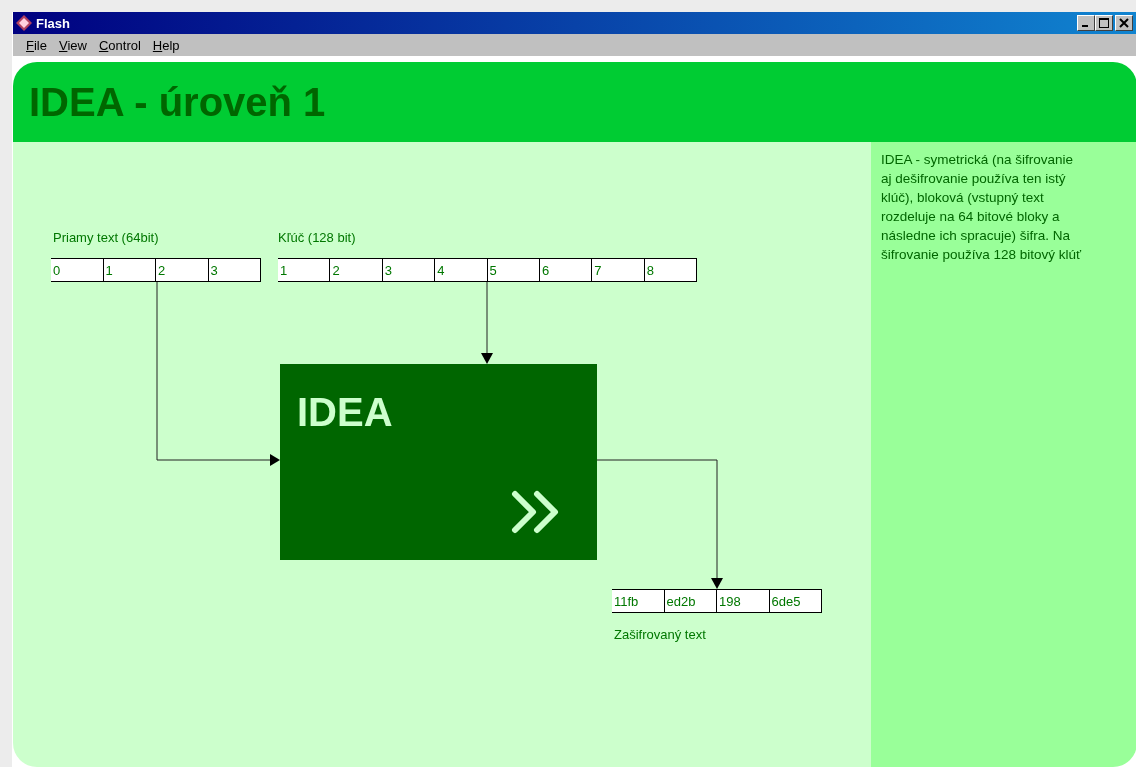 The width and height of the screenshot is (1136, 767). I want to click on app-icon, so click(24, 23).